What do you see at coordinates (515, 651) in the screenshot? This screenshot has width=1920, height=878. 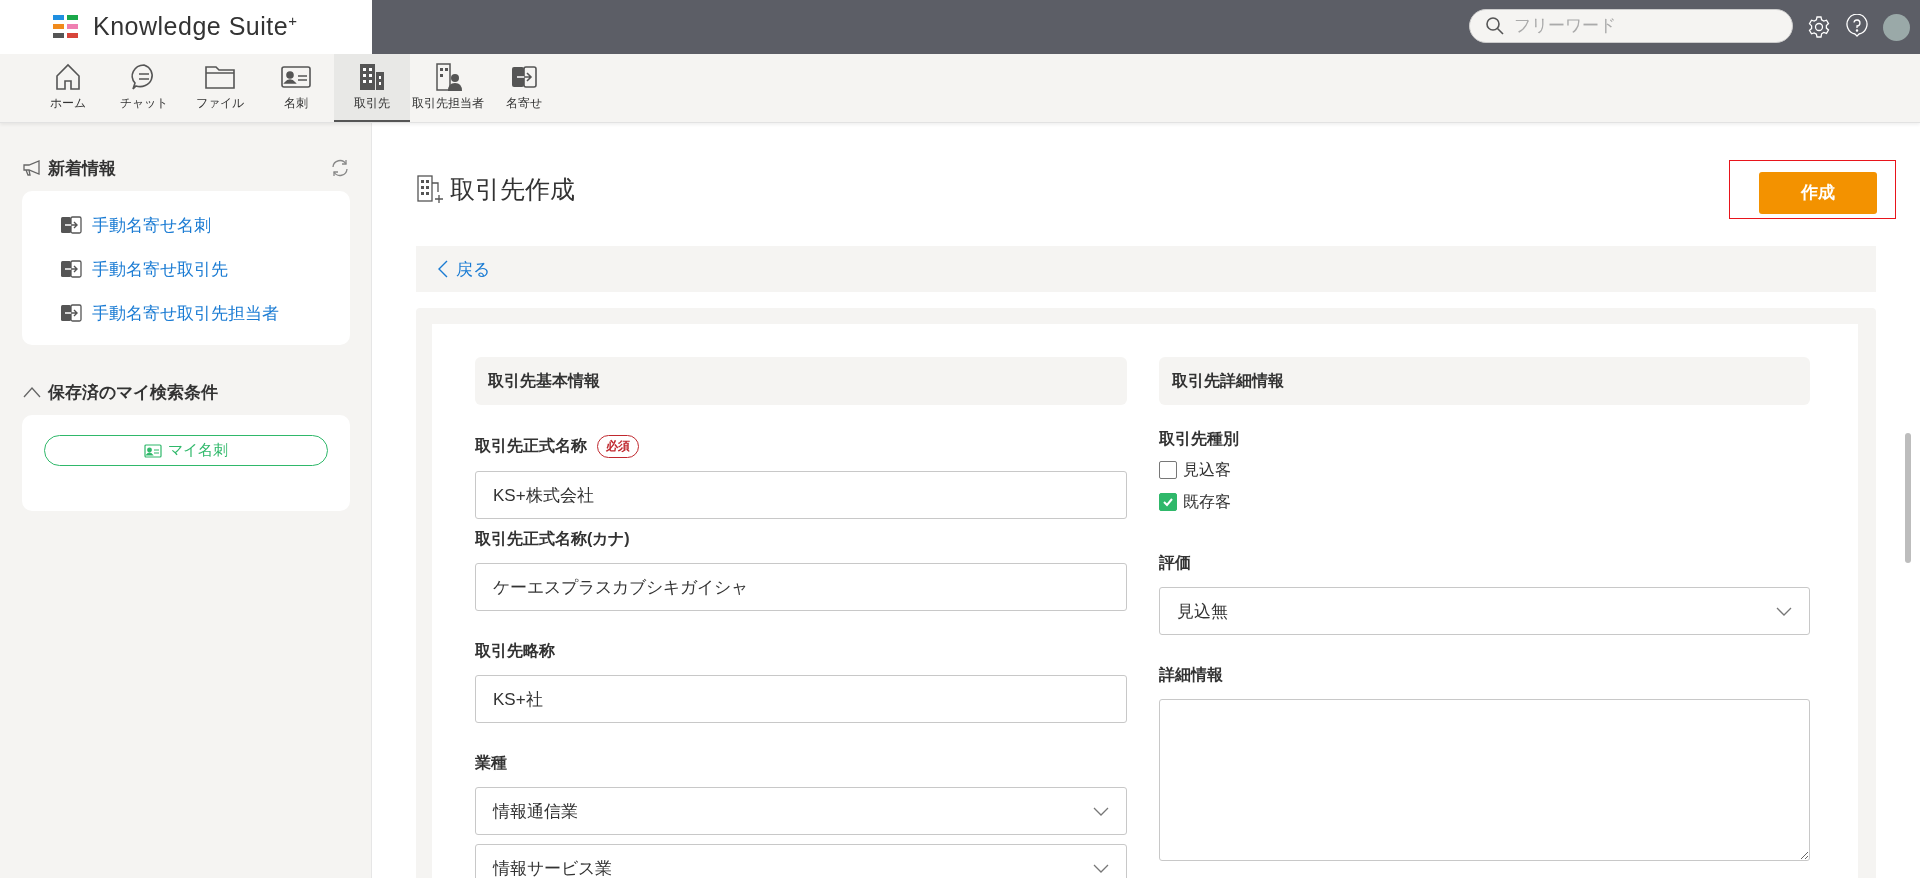 I see `field-label: 取引先略称` at bounding box center [515, 651].